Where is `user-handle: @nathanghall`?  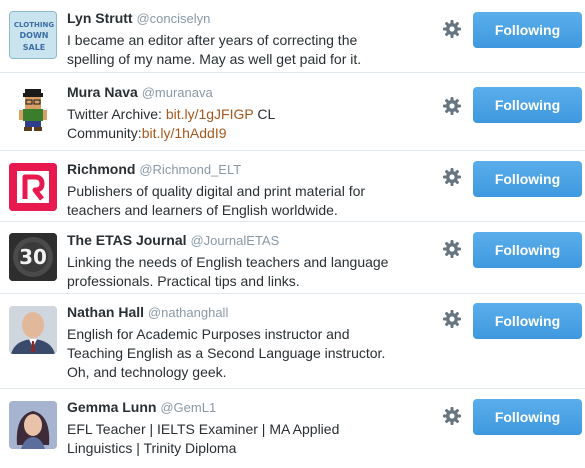 user-handle: @nathanghall is located at coordinates (188, 312).